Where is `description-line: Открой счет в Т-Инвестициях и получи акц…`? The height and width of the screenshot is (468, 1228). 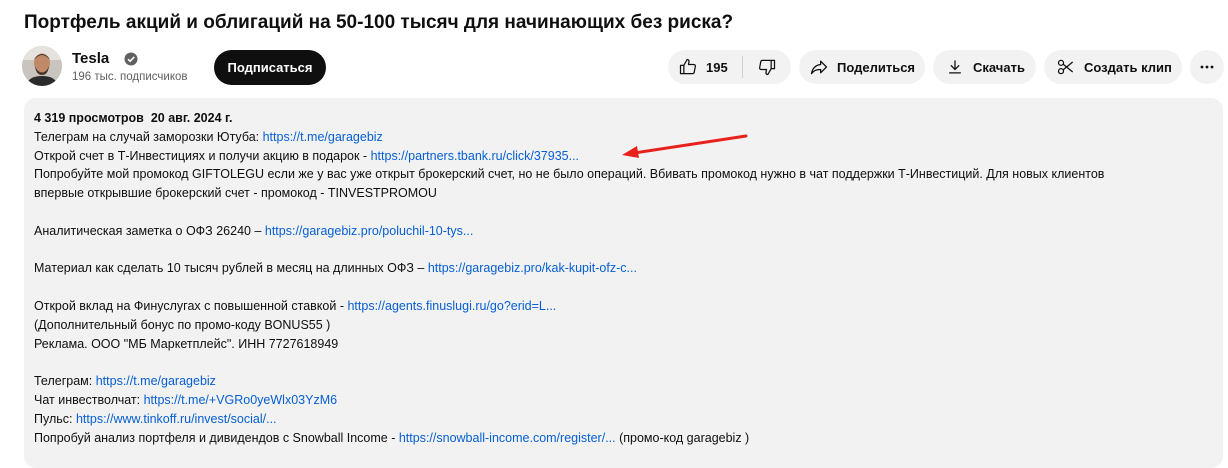 description-line: Открой счет в Т-Инвестициях и получи акц… is located at coordinates (569, 156).